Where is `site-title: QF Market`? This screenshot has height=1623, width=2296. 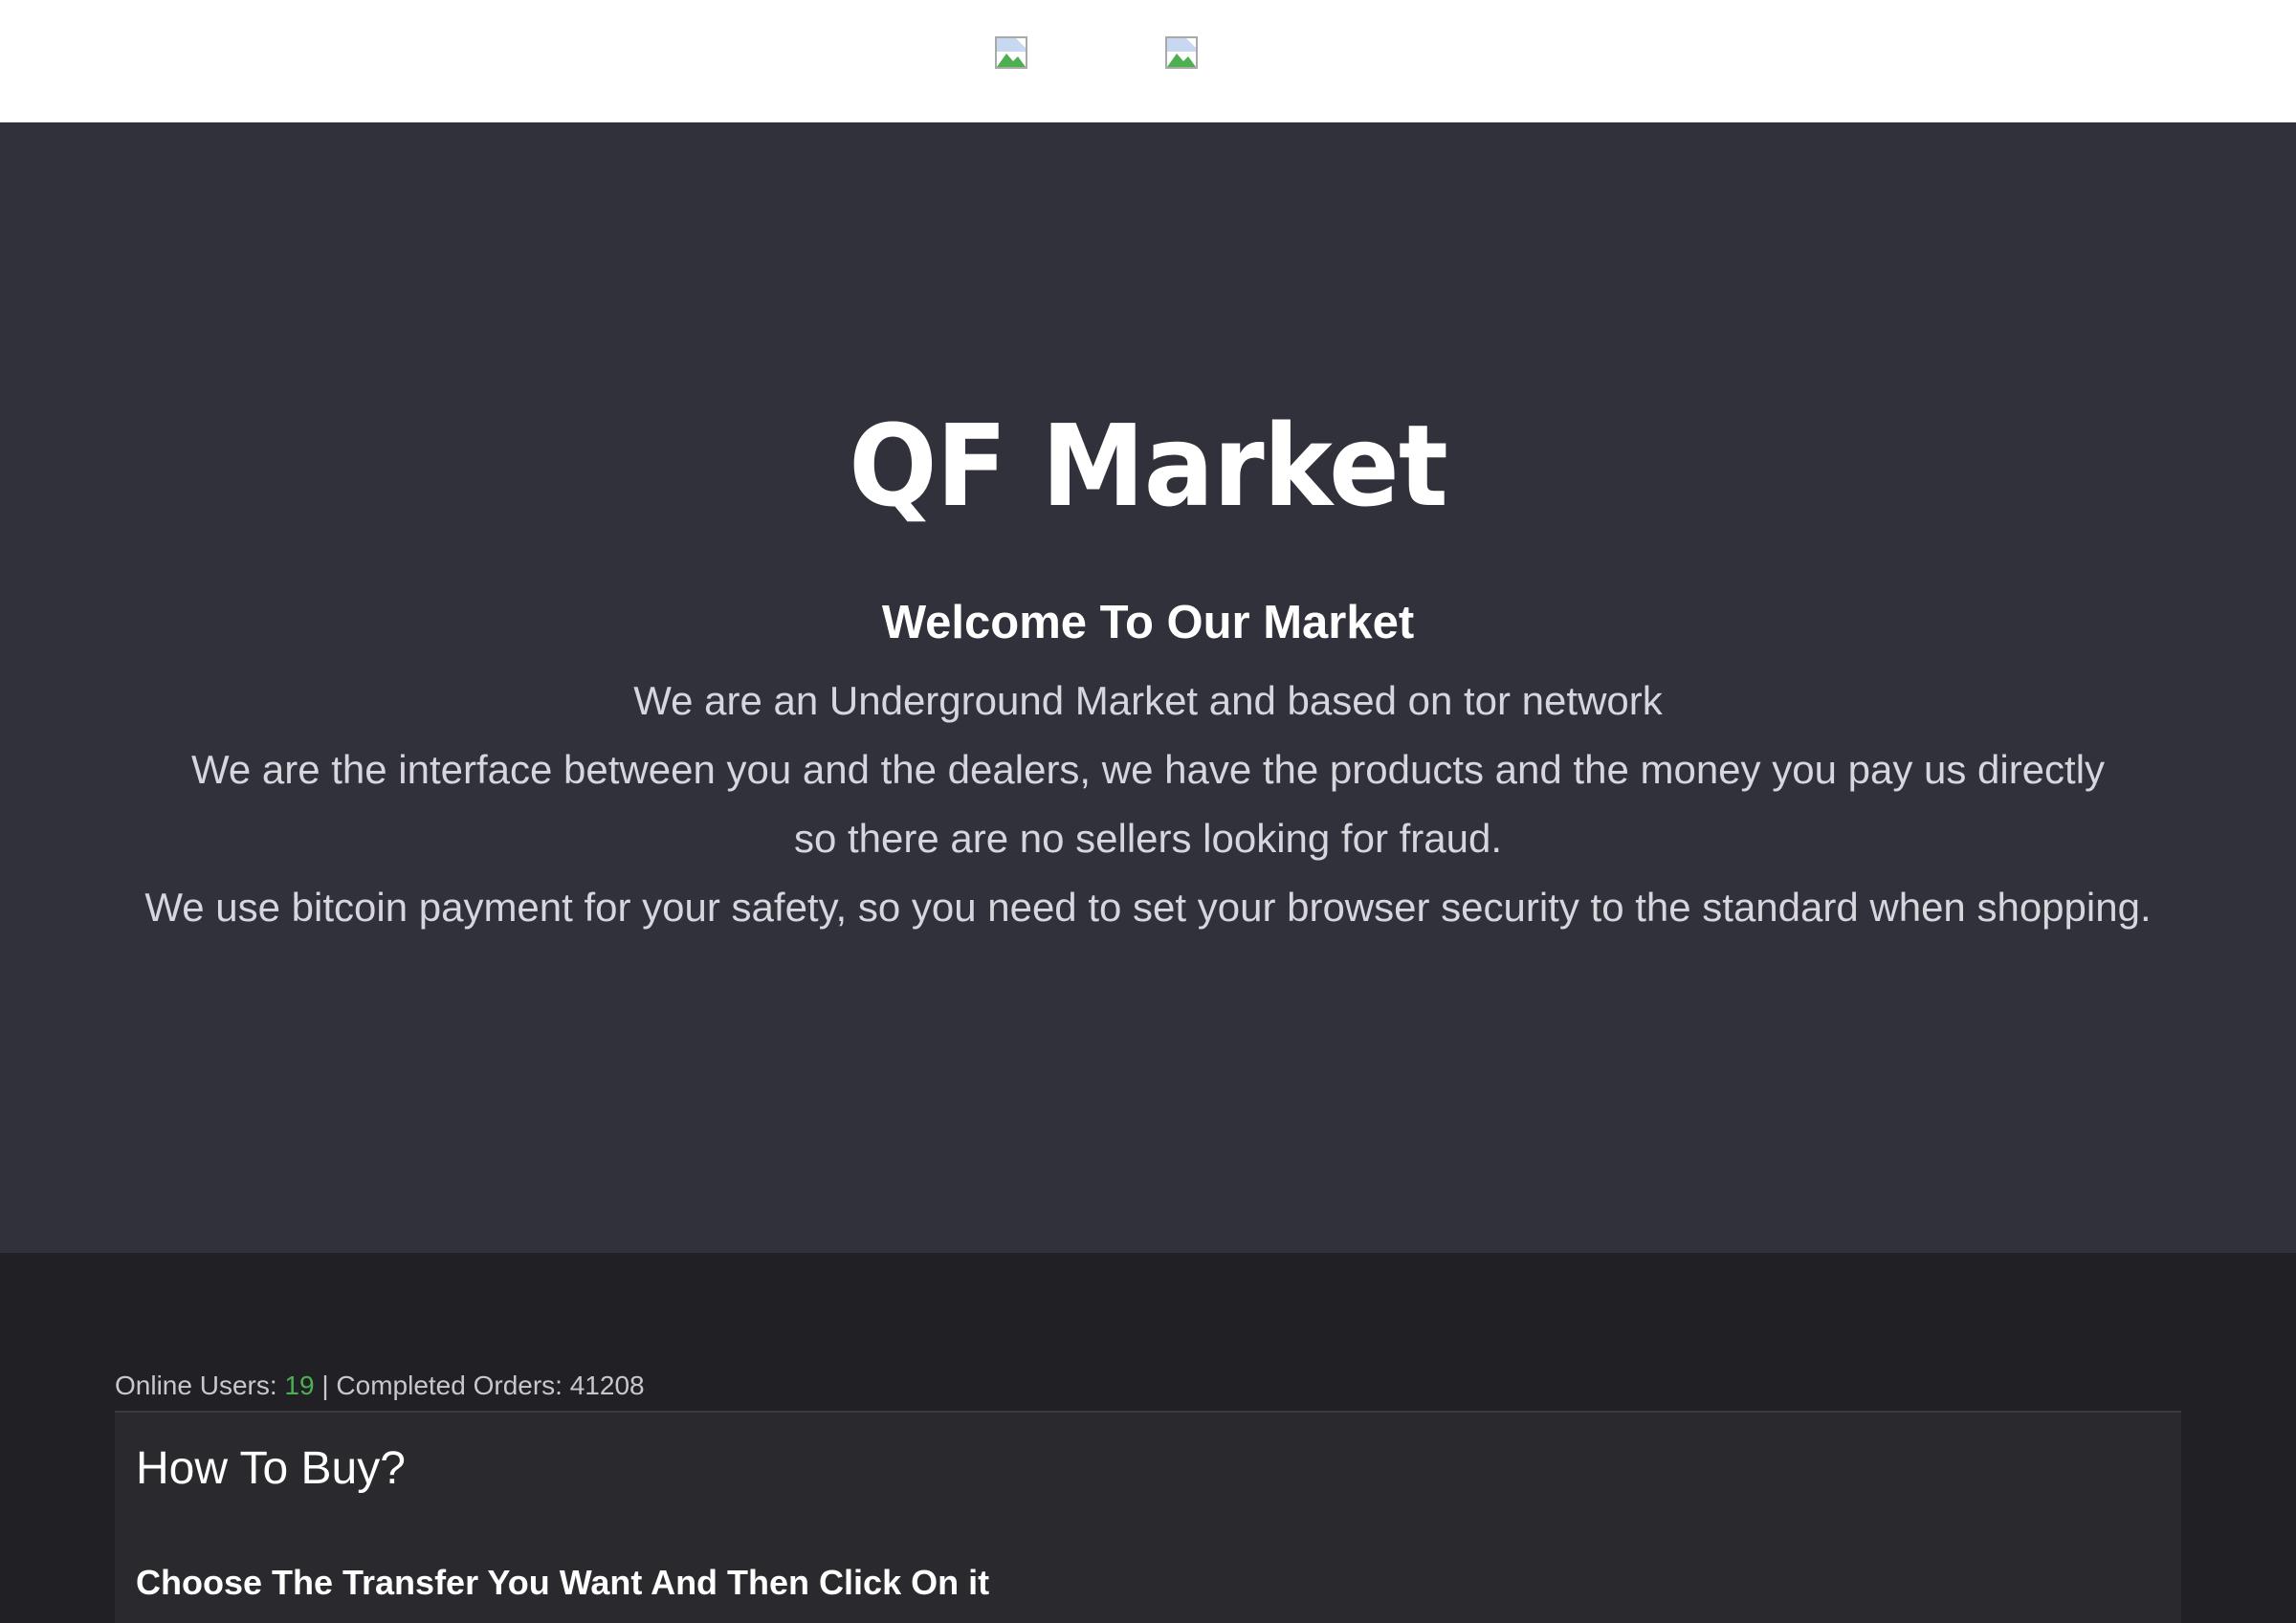
site-title: QF Market is located at coordinates (1149, 466).